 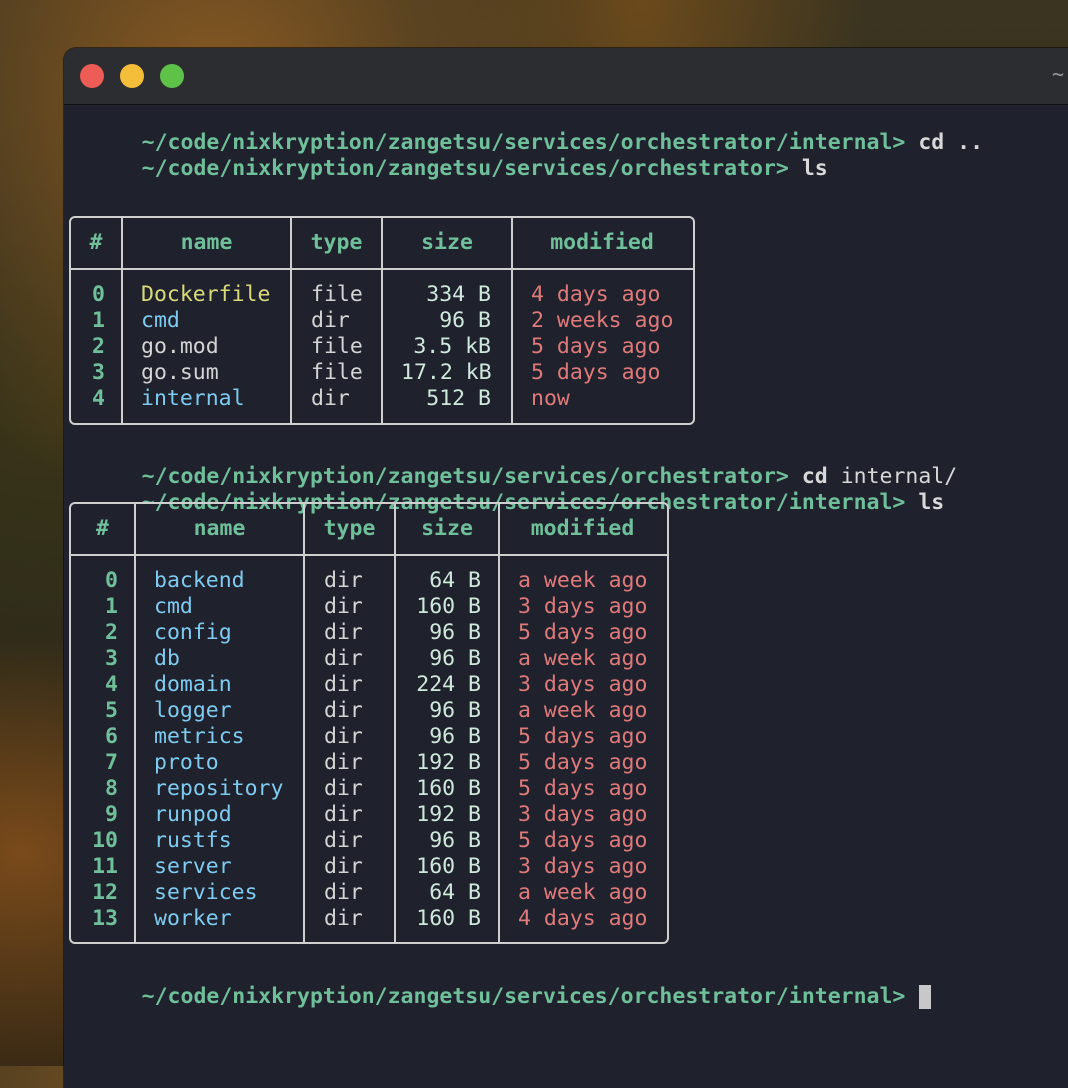 What do you see at coordinates (550, 398) in the screenshot?
I see `row-modified: now` at bounding box center [550, 398].